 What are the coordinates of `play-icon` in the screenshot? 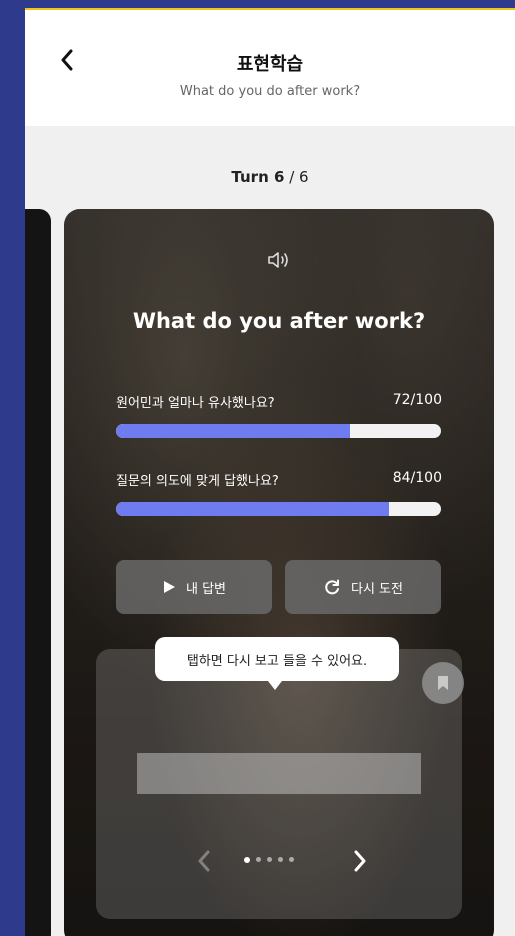 It's located at (169, 587).